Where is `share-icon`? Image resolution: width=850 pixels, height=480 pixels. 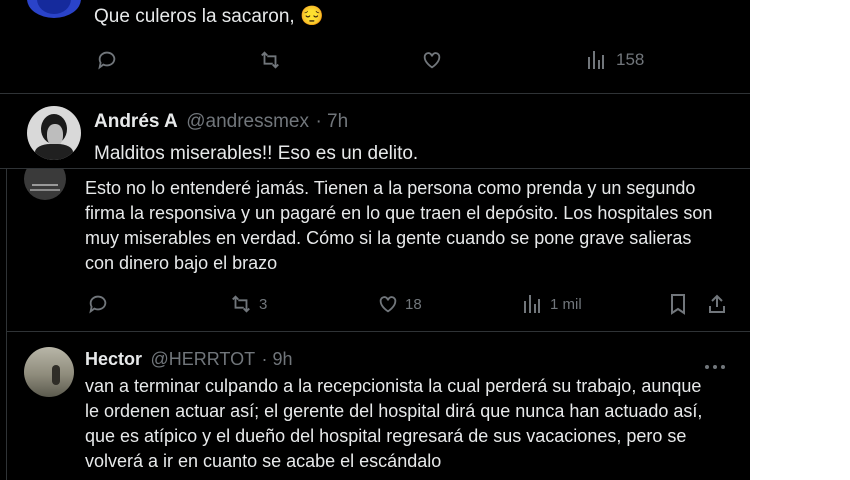
share-icon is located at coordinates (717, 303).